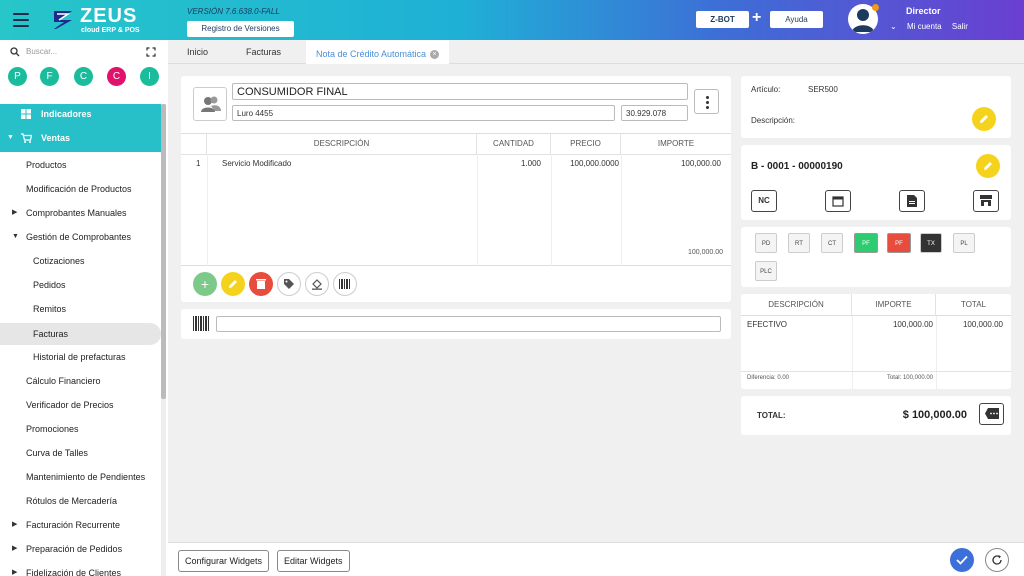  Describe the element at coordinates (15, 524) in the screenshot. I see `caret-right-icon: ▶` at that location.